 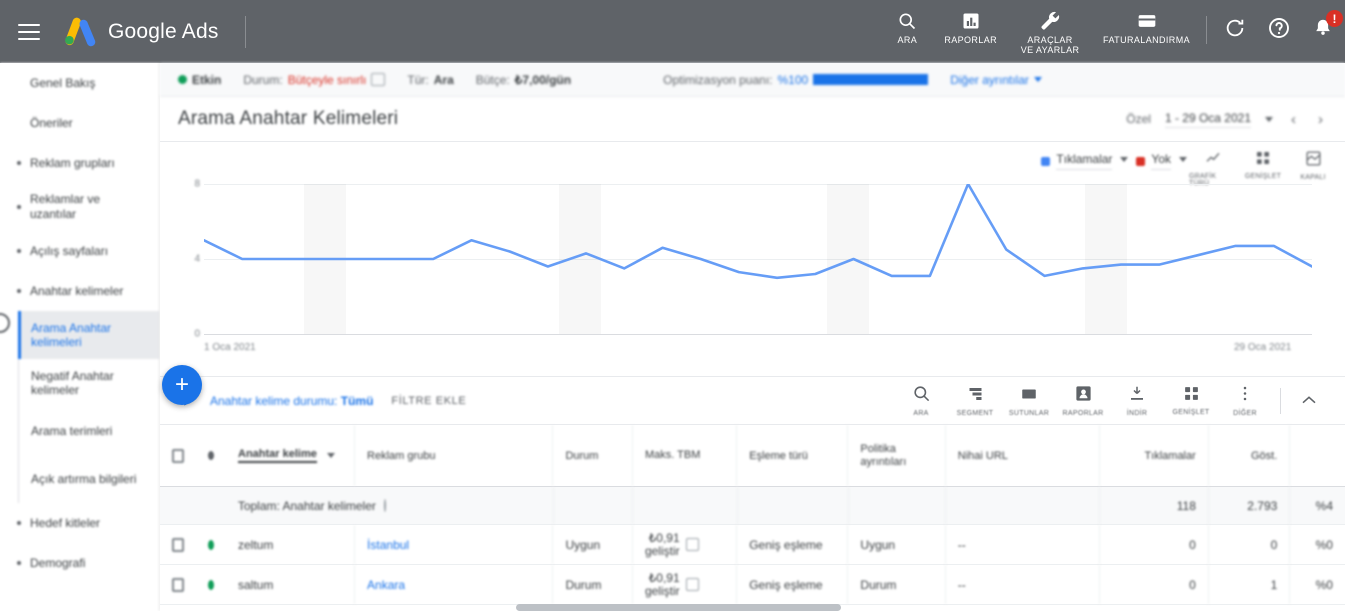 I want to click on clicks-column-header: Tıklamalar, so click(x=1154, y=455).